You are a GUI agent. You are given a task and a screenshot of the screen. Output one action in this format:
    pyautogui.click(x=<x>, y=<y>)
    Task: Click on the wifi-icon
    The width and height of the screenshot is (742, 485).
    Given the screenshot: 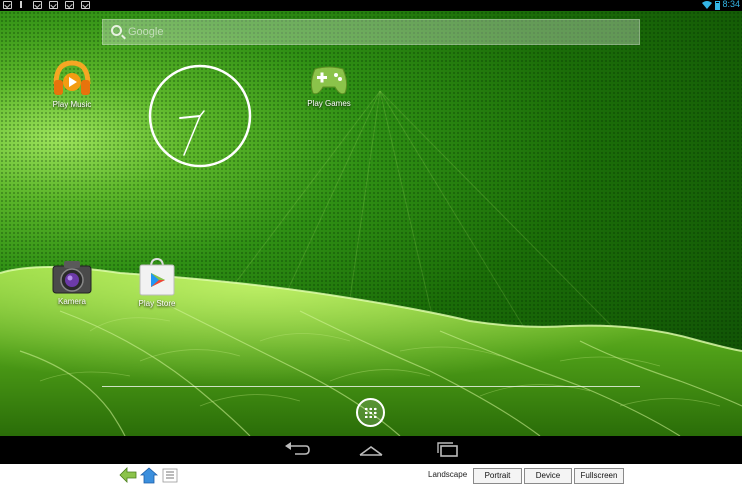 What is the action you would take?
    pyautogui.click(x=707, y=5)
    